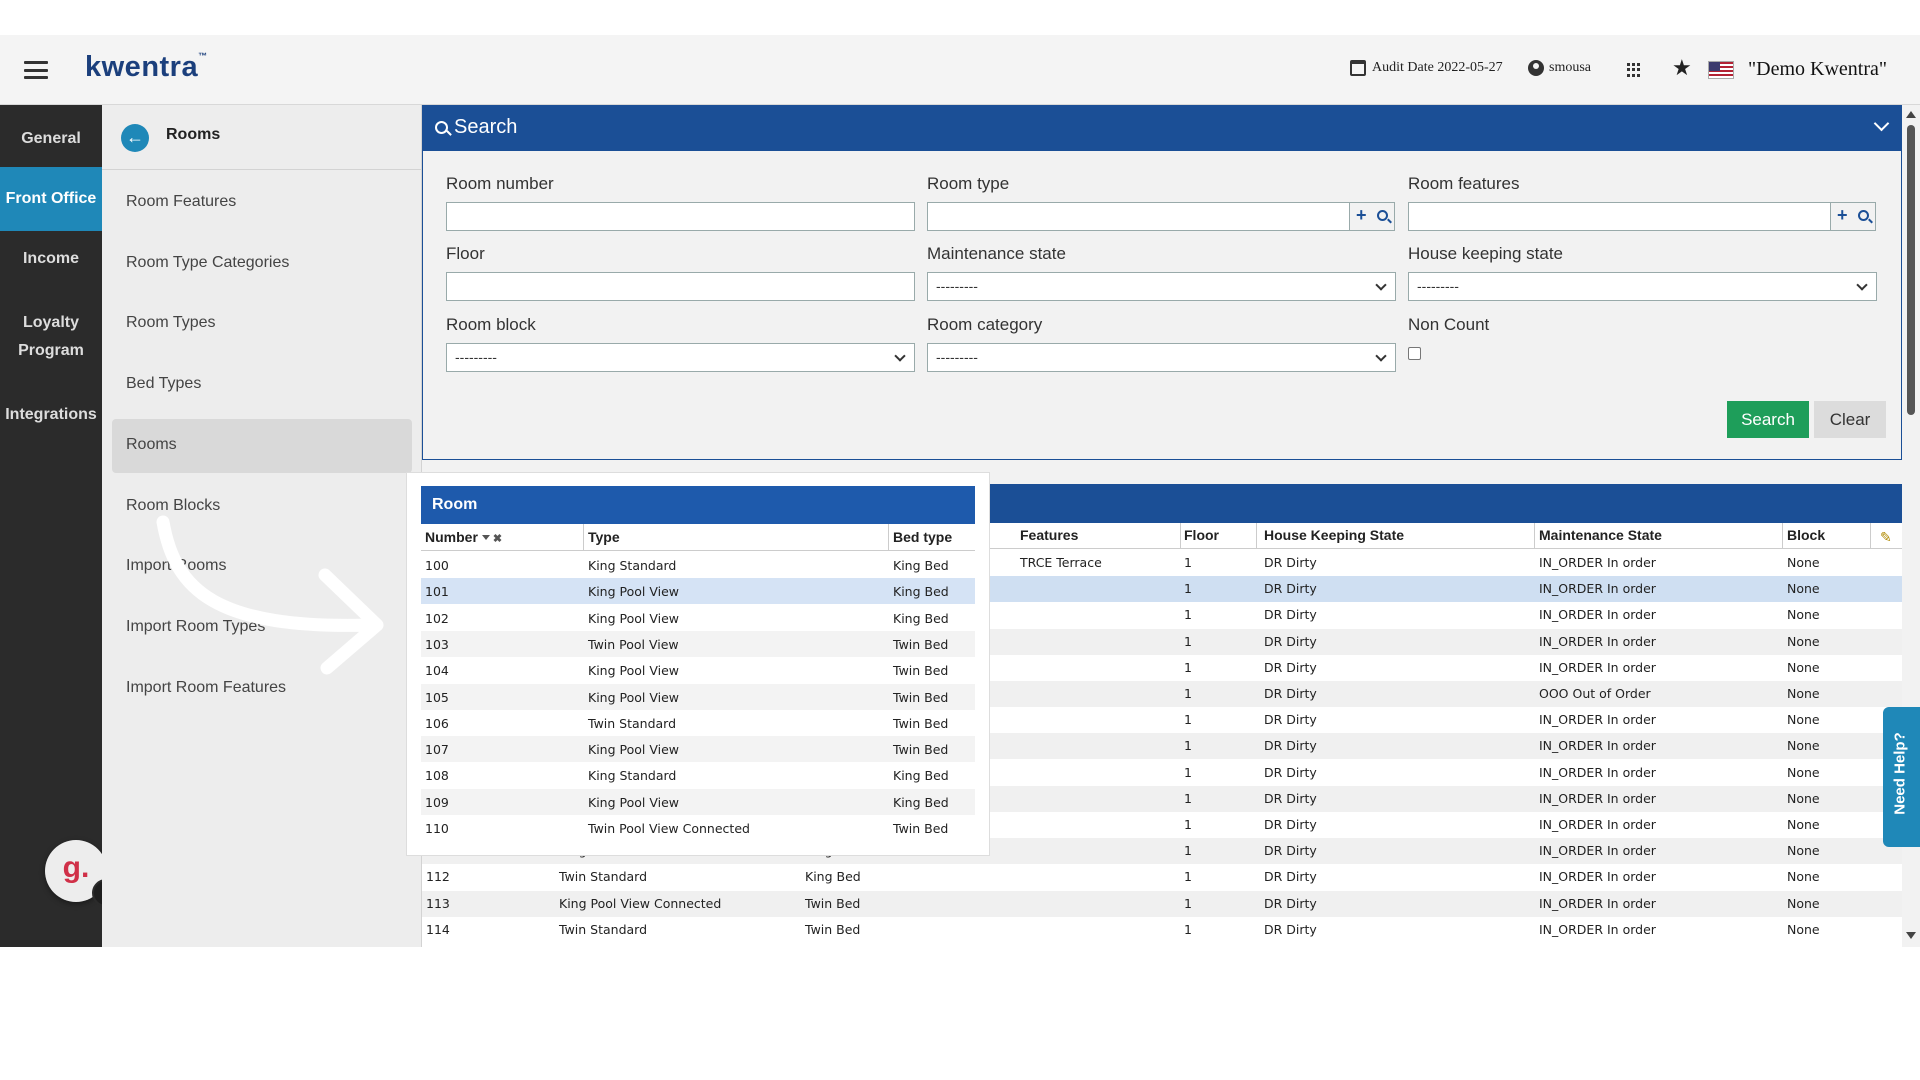 The height and width of the screenshot is (1080, 1920). Describe the element at coordinates (1817, 69) in the screenshot. I see `company-name: "Demo Kwentra"` at that location.